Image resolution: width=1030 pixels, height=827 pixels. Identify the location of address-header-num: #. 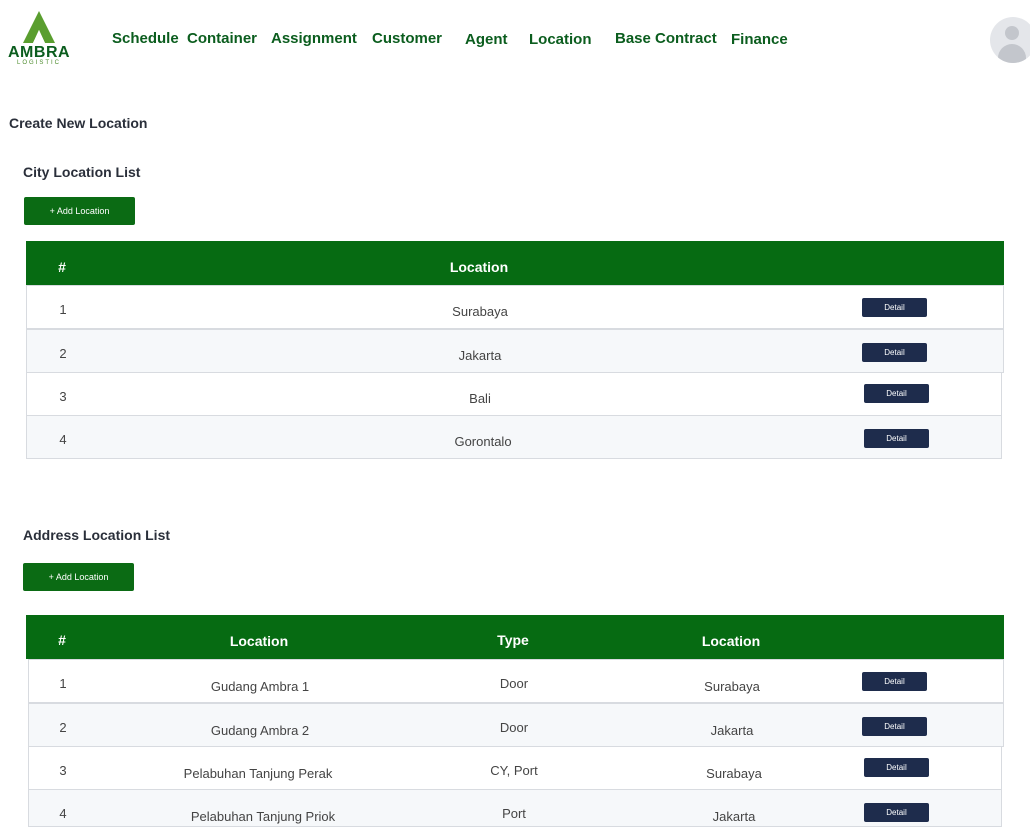
(62, 640).